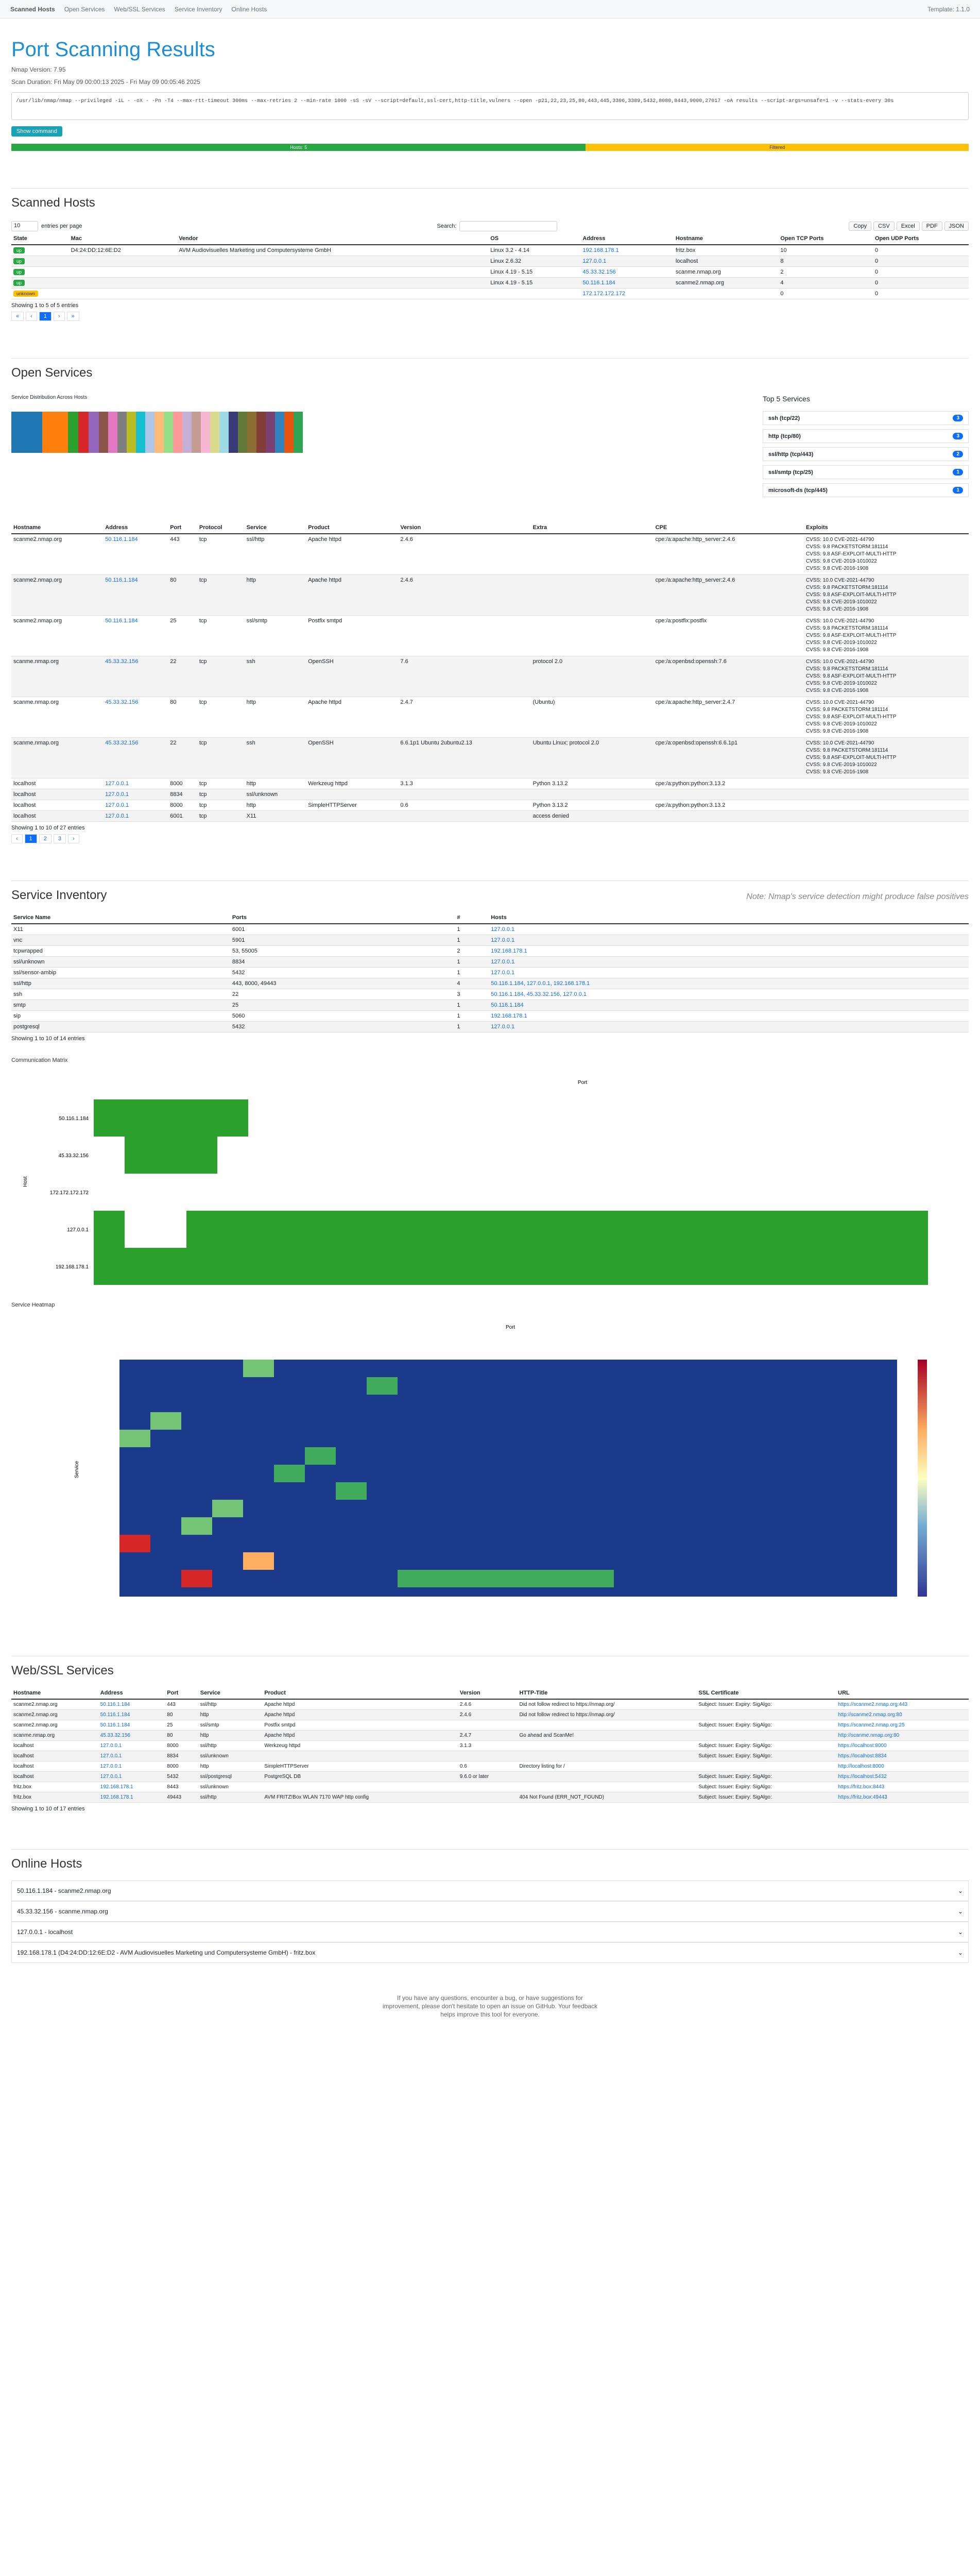  I want to click on online-host-item: 50.116.1.184 - scanme2.nmap.org ⌄, so click(490, 1890).